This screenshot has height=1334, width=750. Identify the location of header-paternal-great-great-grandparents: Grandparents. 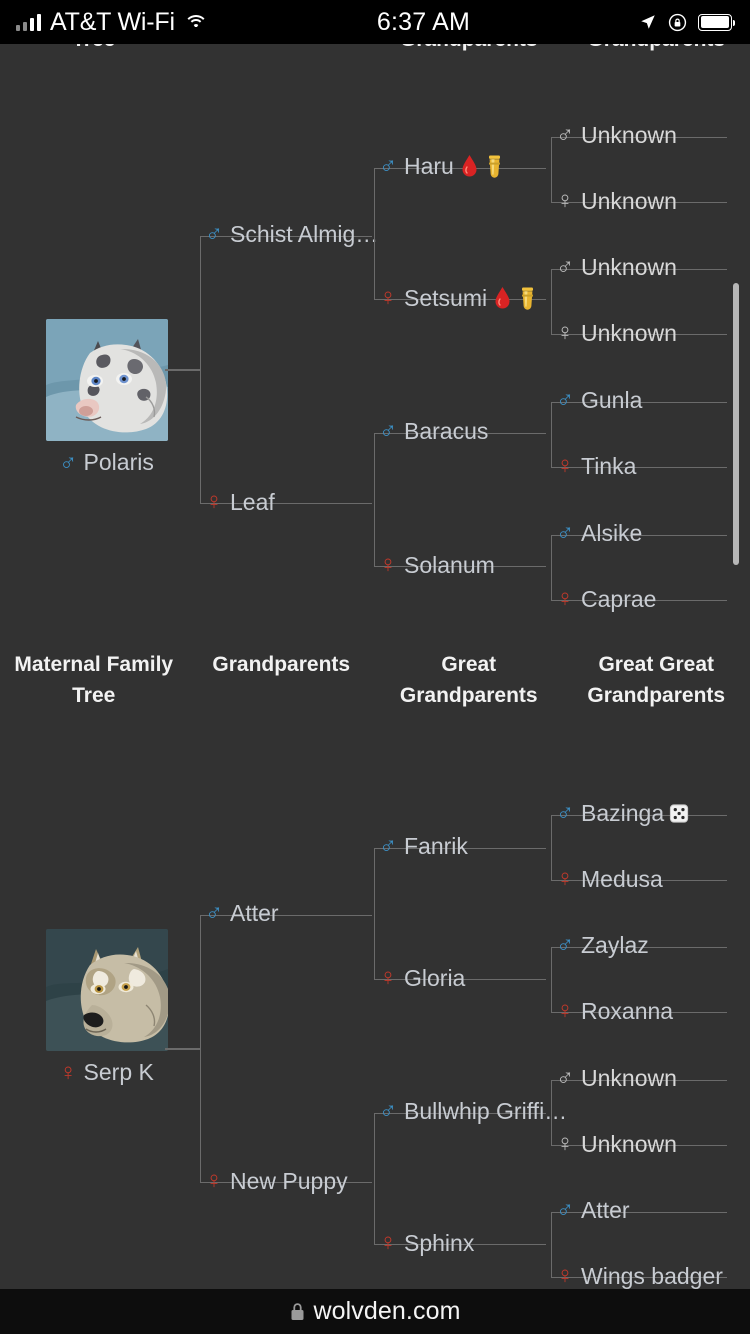
(656, 49).